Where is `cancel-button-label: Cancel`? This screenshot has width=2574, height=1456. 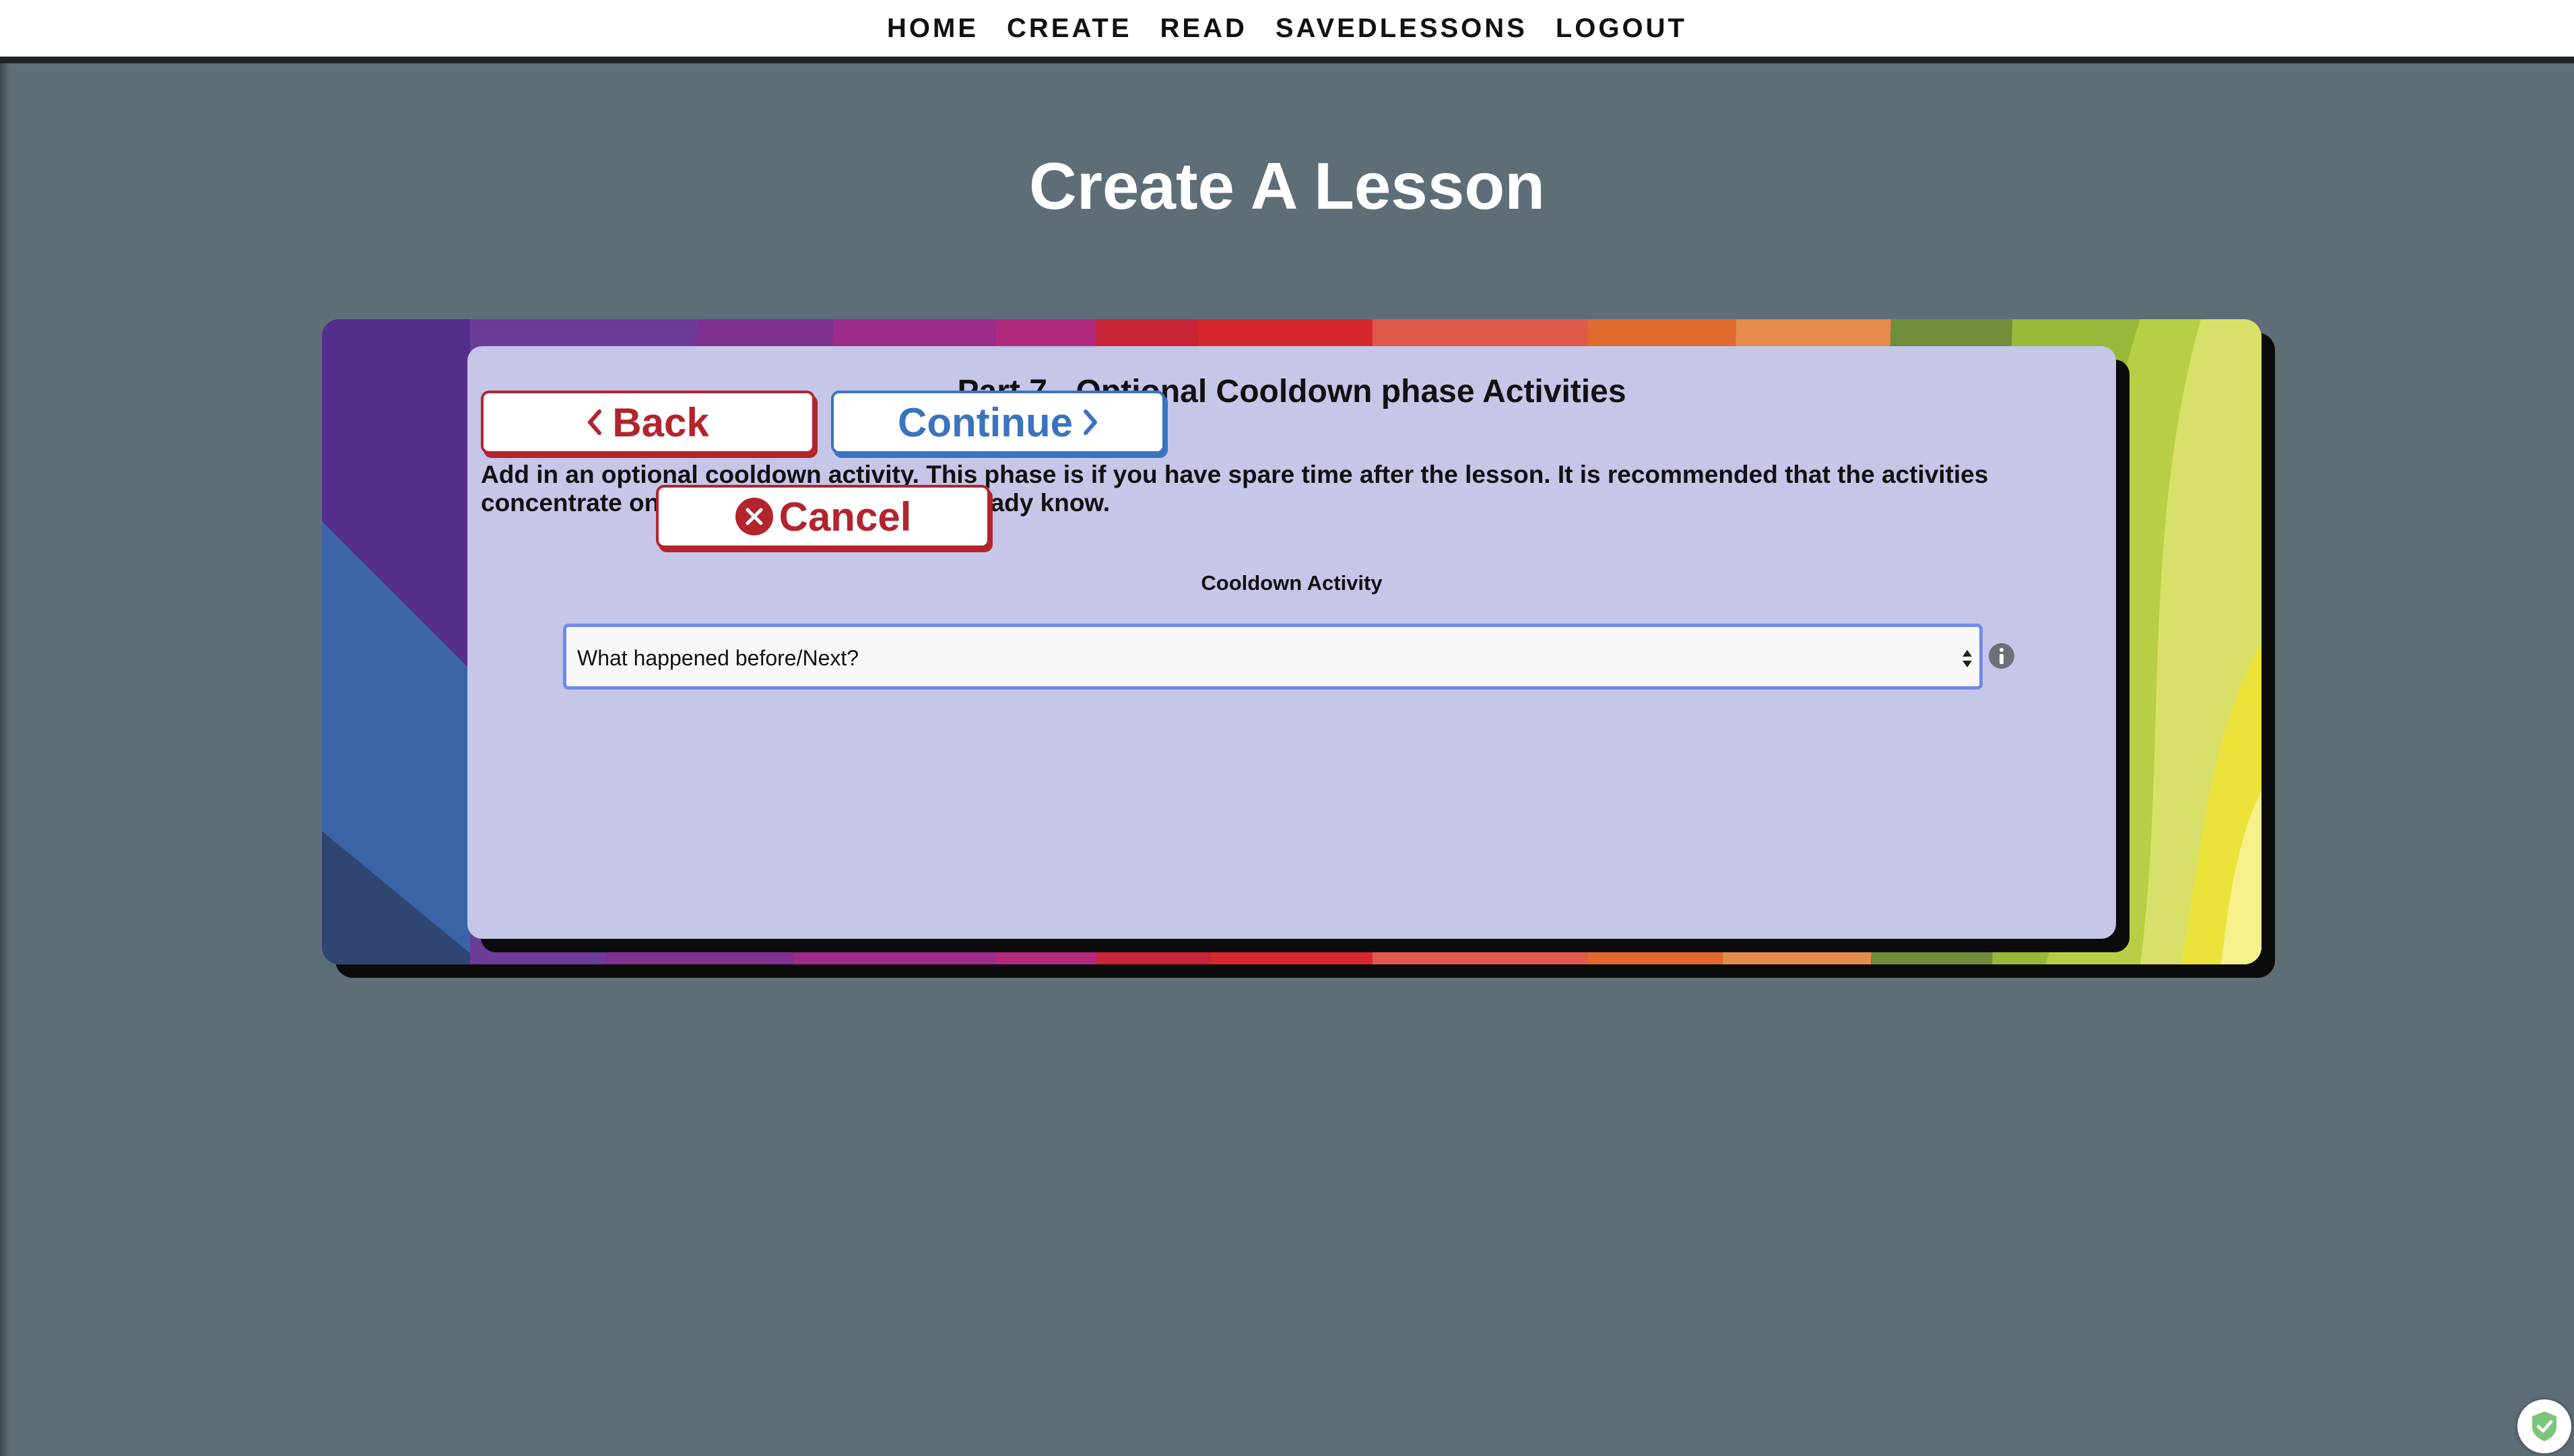
cancel-button-label: Cancel is located at coordinates (845, 516).